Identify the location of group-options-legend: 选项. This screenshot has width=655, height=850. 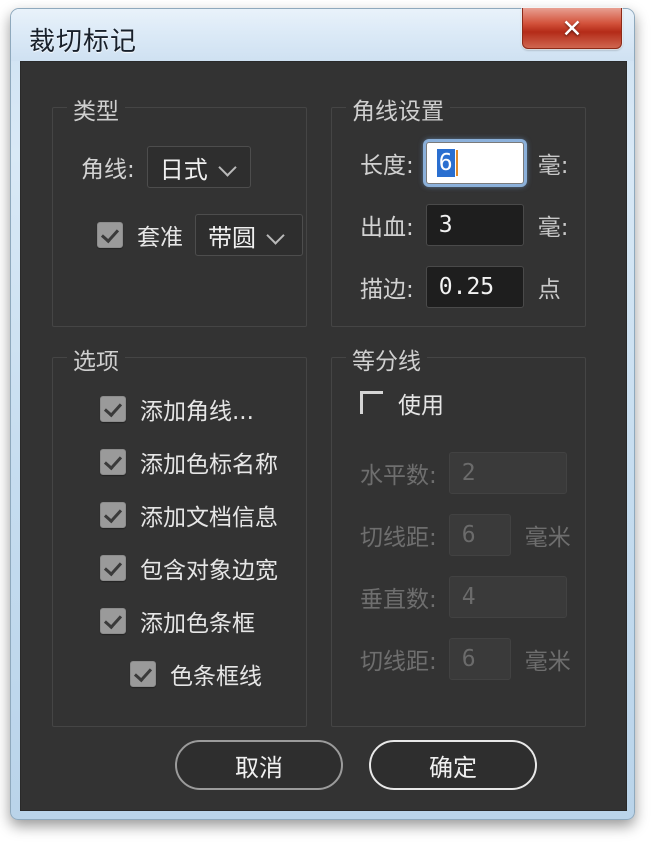
(96, 359).